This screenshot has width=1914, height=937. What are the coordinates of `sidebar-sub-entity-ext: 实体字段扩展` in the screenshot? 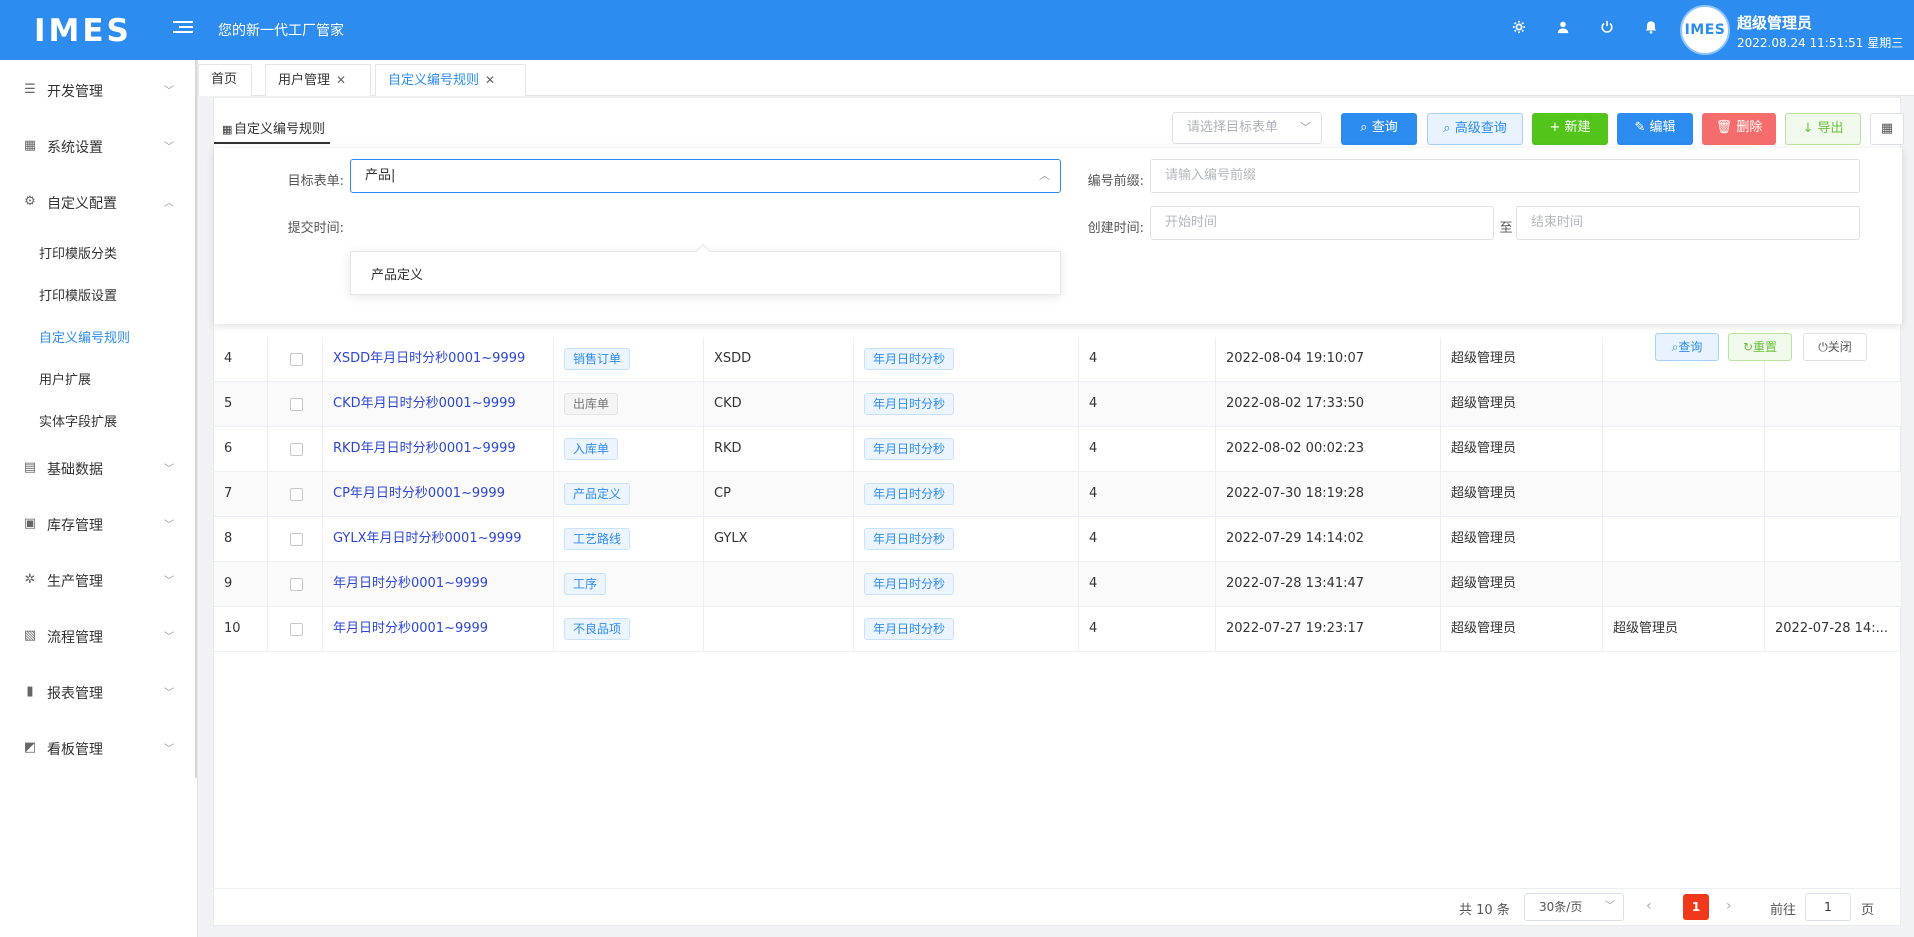 It's located at (98, 419).